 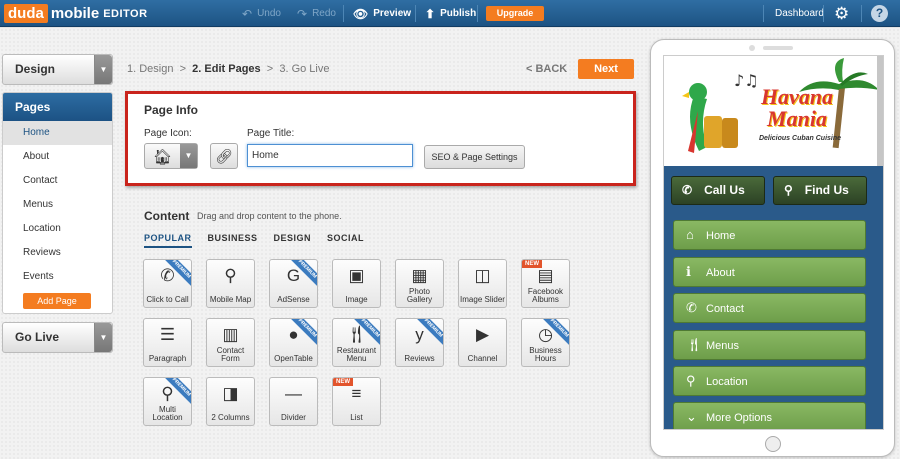 What do you see at coordinates (167, 334) in the screenshot?
I see `paragraph-icon: ☰` at bounding box center [167, 334].